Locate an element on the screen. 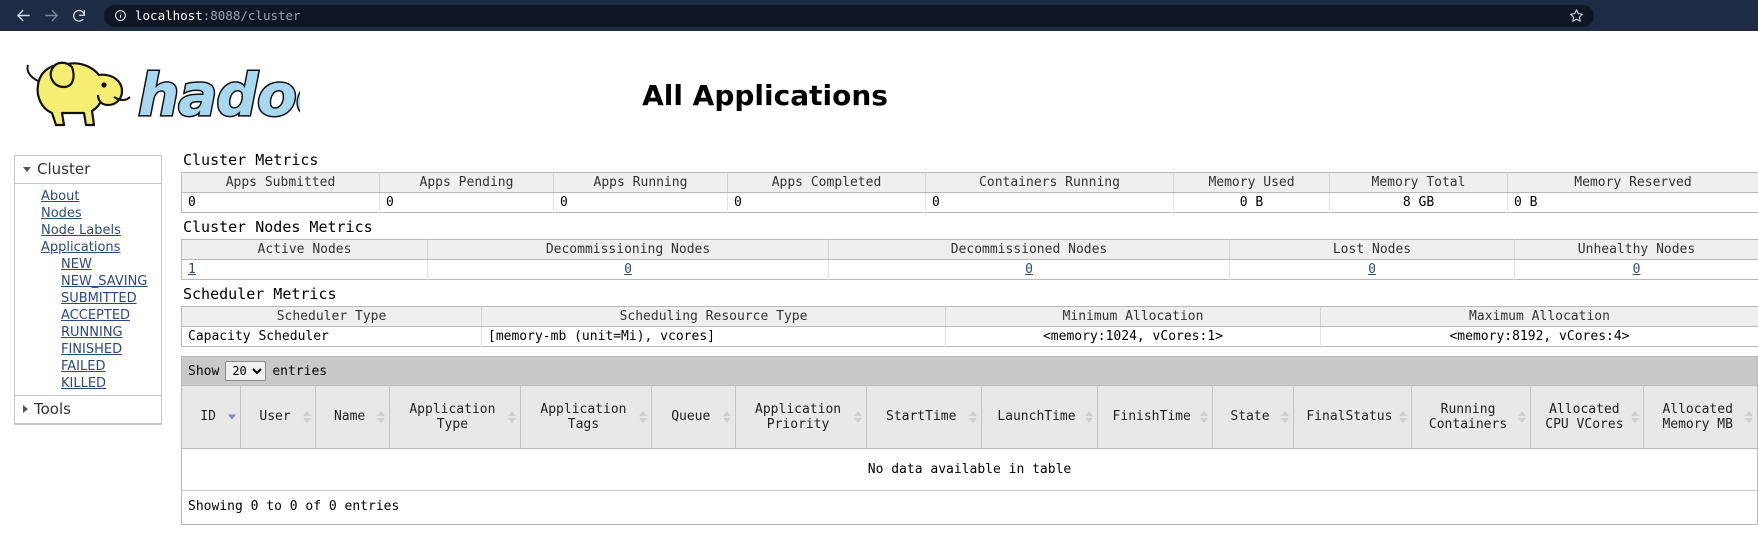 This screenshot has width=1758, height=551. sidebar-tools: Tools is located at coordinates (88, 409).